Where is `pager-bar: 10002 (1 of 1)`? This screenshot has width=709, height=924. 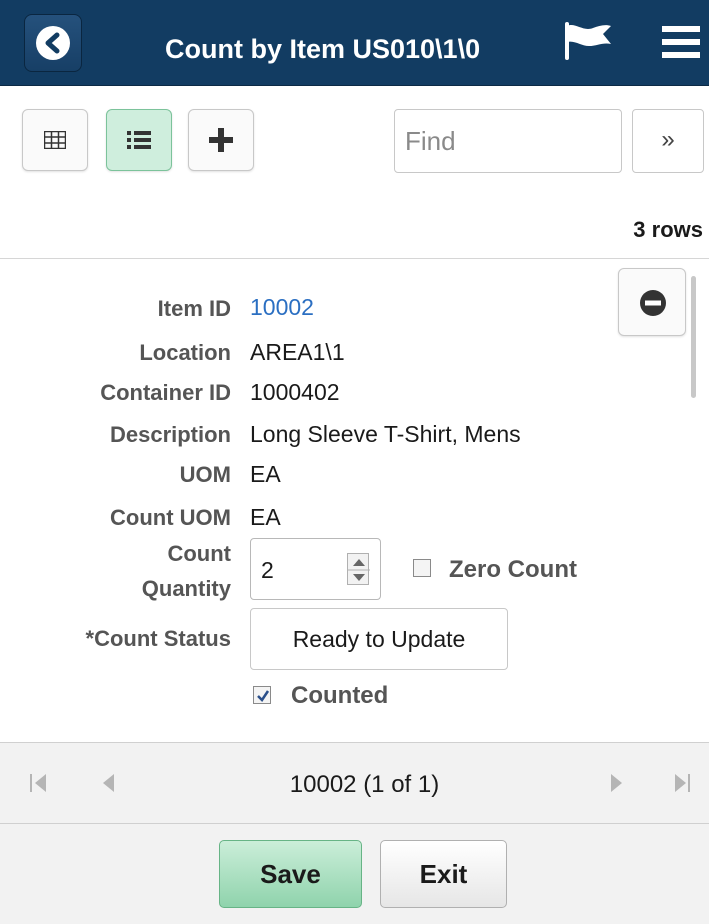 pager-bar: 10002 (1 of 1) is located at coordinates (354, 783).